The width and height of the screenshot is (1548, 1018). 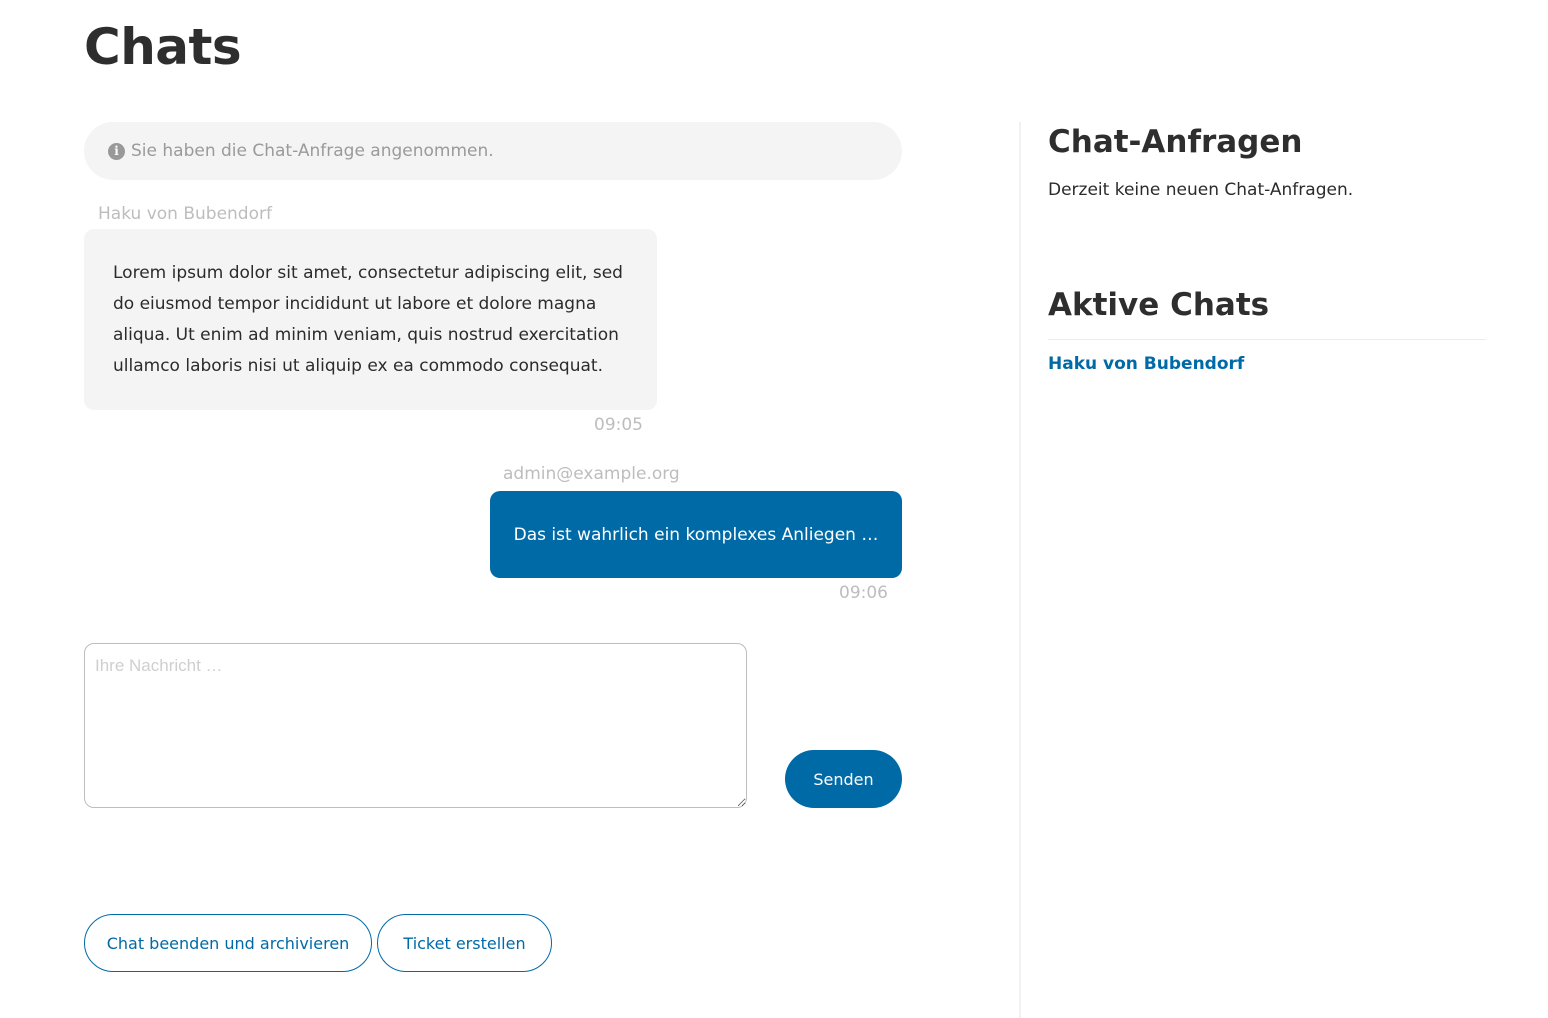 What do you see at coordinates (116, 151) in the screenshot?
I see `info-icon: i` at bounding box center [116, 151].